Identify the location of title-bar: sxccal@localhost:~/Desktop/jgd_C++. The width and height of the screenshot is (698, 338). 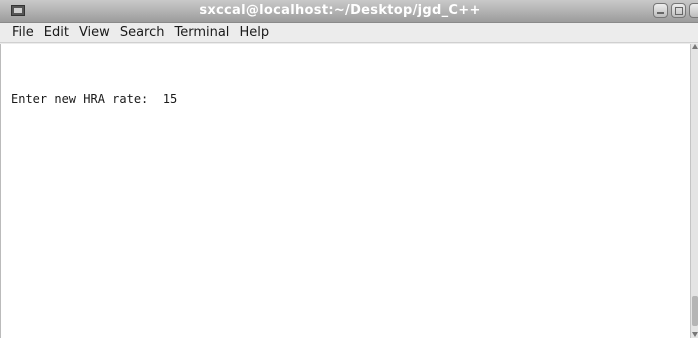
(349, 11).